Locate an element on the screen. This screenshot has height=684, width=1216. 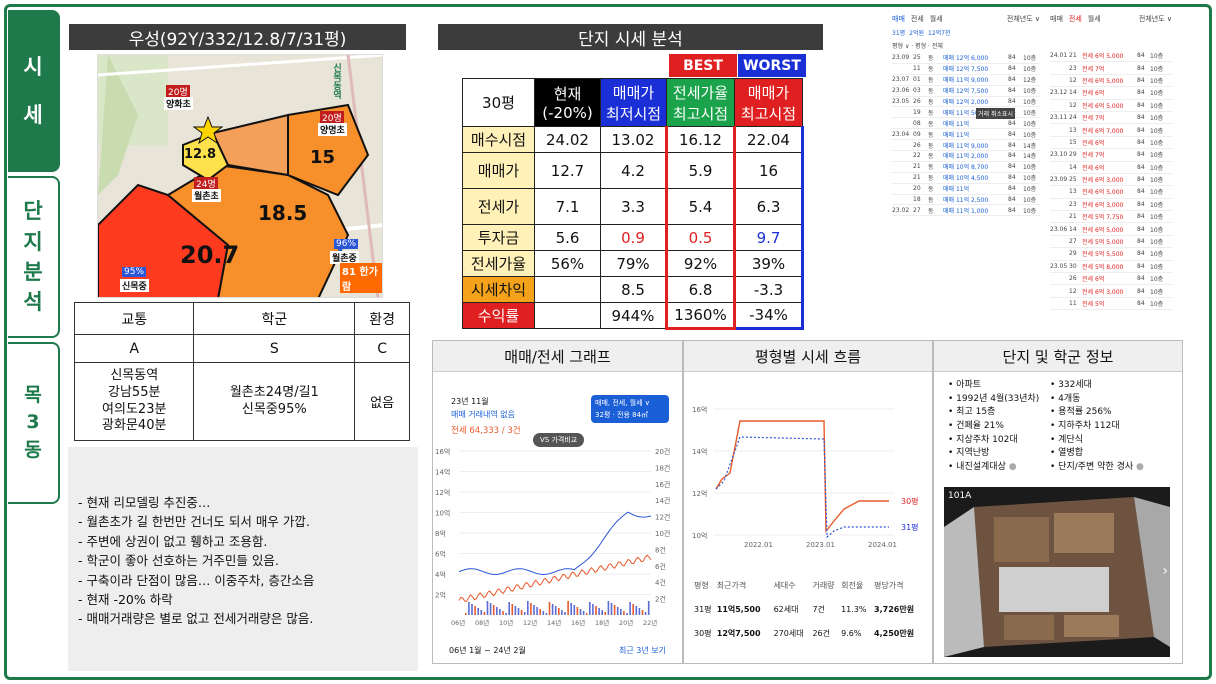
trade-row: 23.09 25 전세 6억 3,000 84 10층 is located at coordinates (1111, 180).